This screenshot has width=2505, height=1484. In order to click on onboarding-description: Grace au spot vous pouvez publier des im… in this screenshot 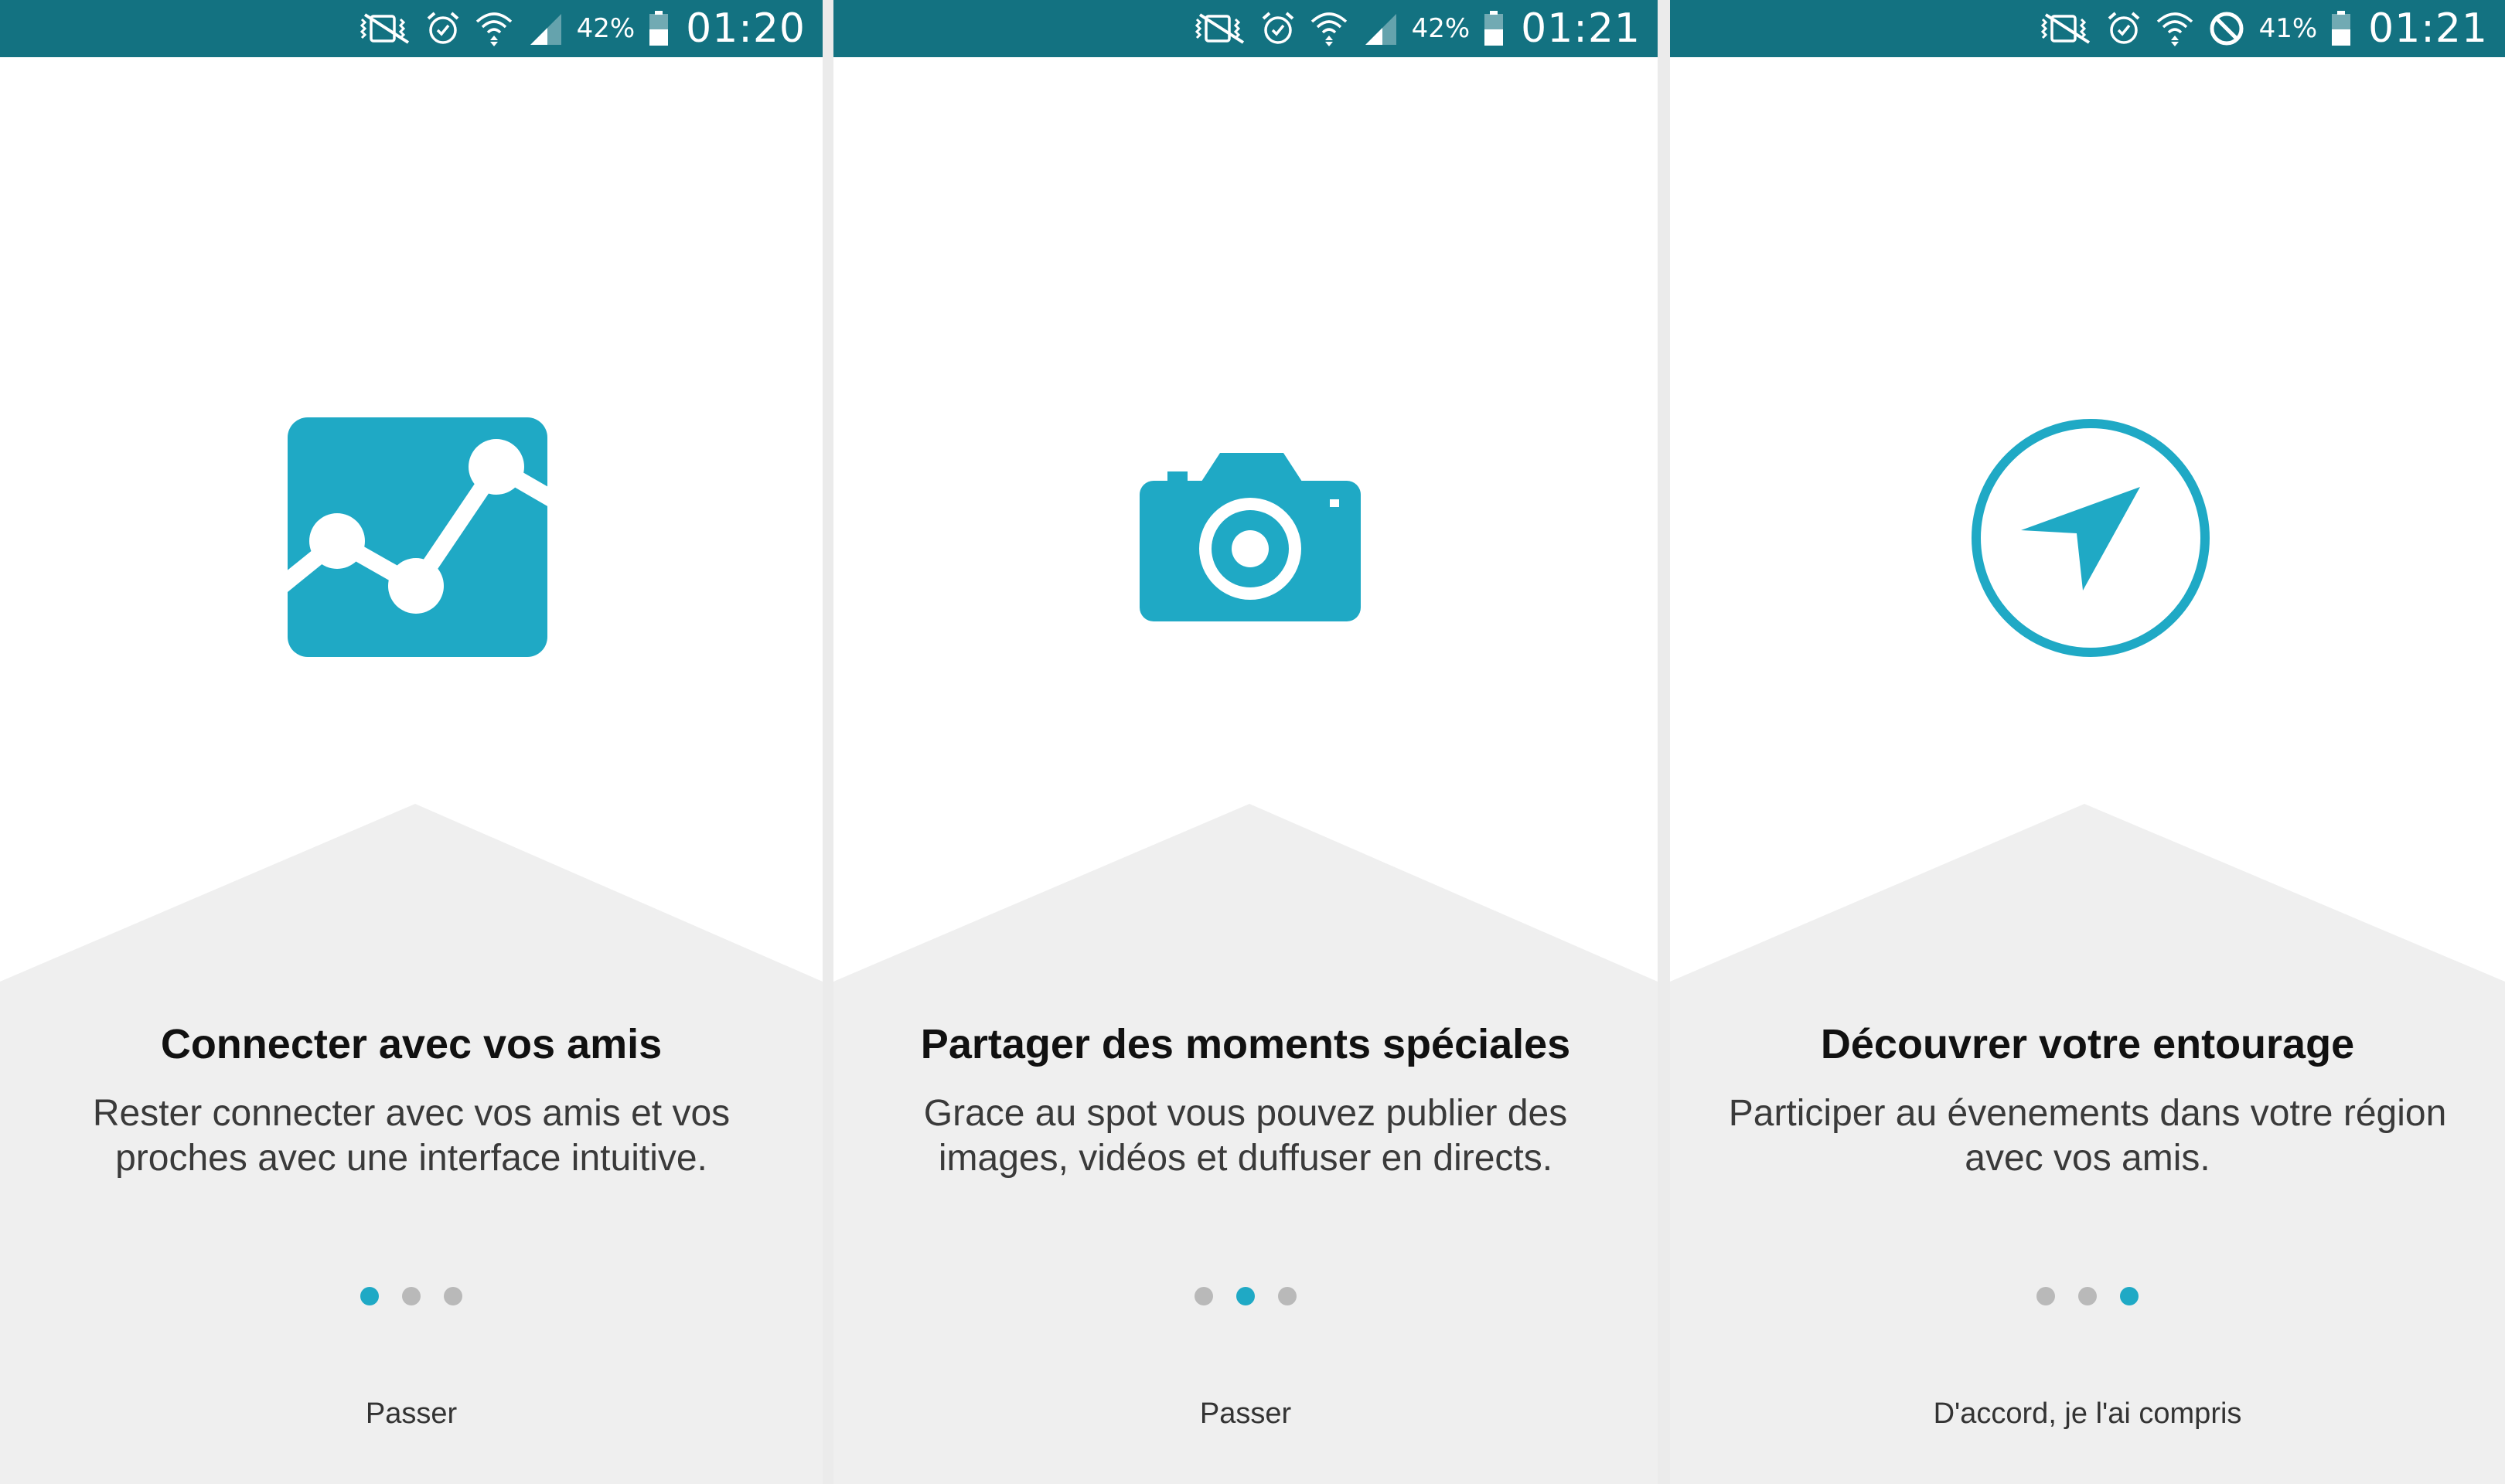, I will do `click(1245, 1136)`.